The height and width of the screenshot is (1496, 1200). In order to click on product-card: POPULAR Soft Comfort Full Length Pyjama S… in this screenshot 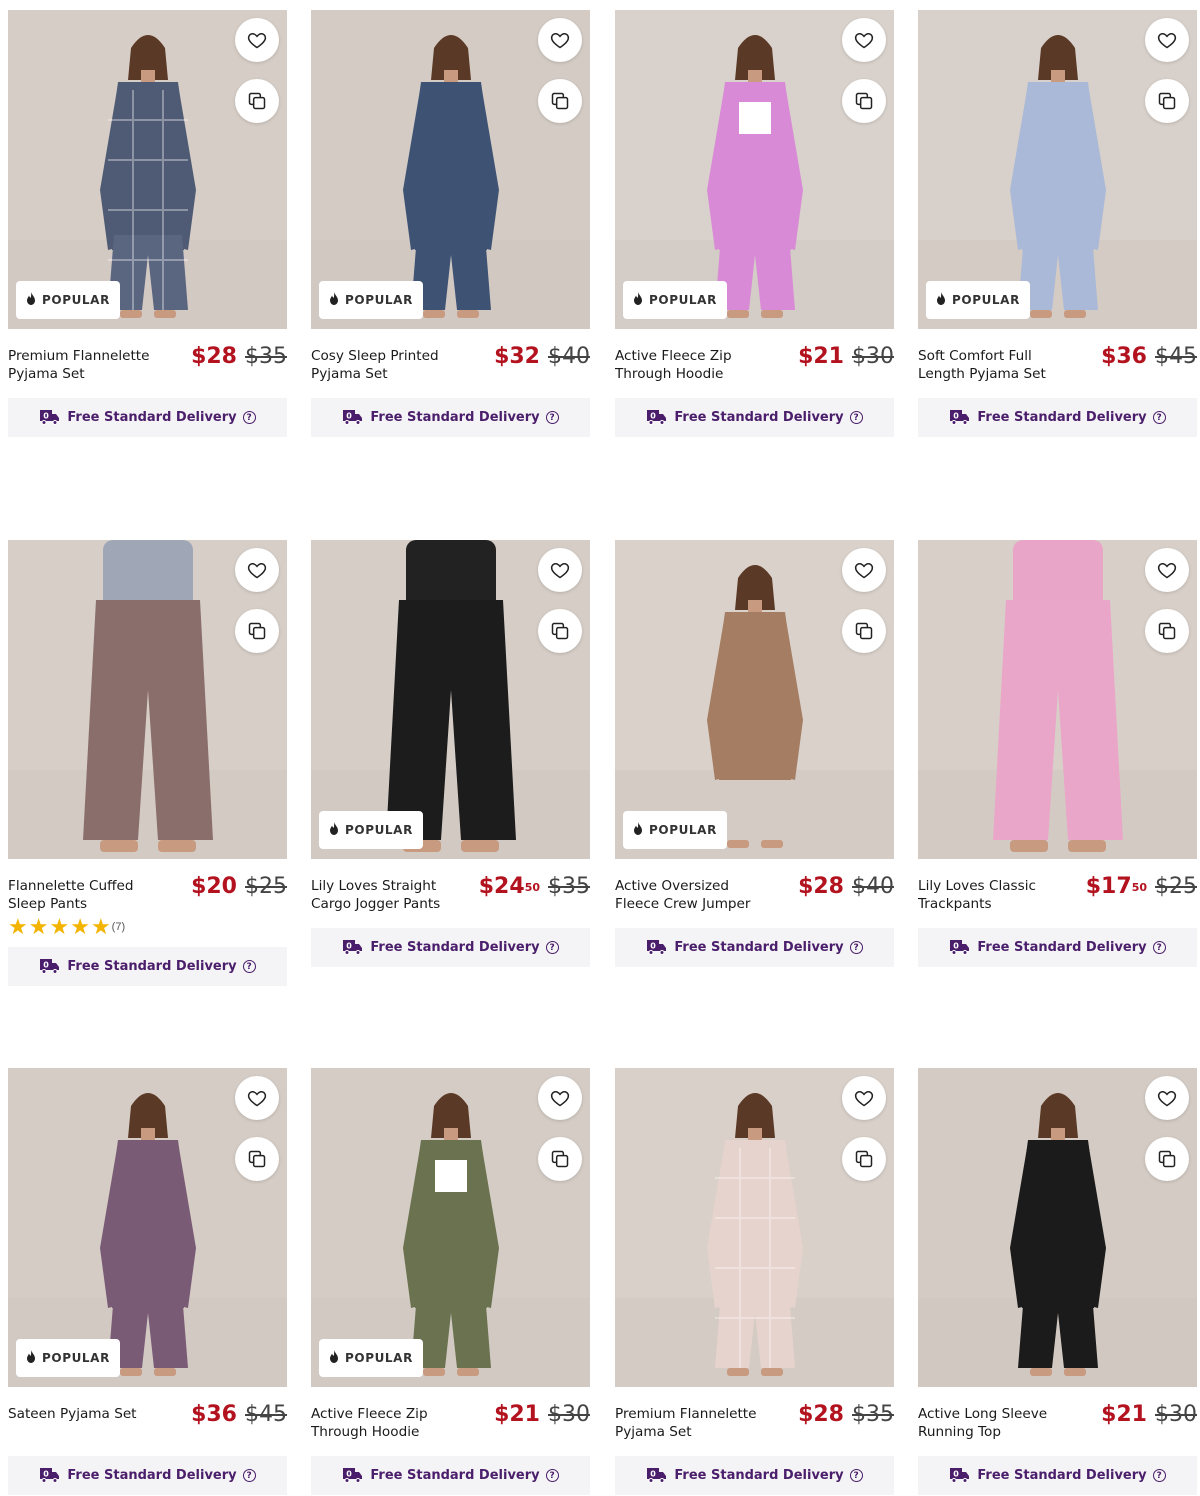, I will do `click(1057, 223)`.